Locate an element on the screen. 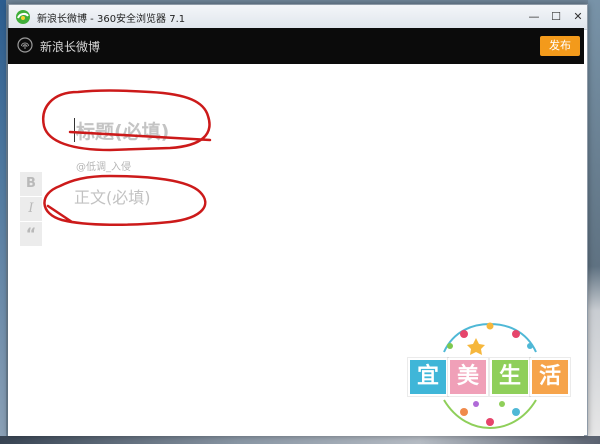 This screenshot has width=600, height=444. quote-button: “ is located at coordinates (31, 234).